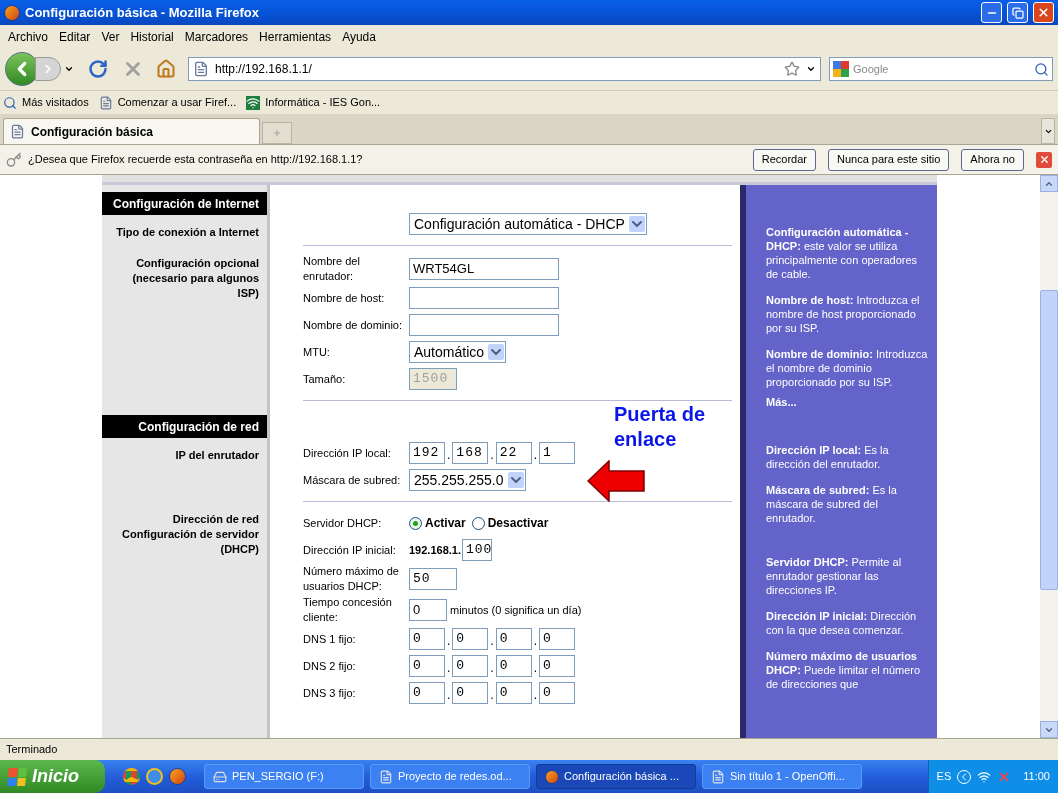  What do you see at coordinates (832, 504) in the screenshot?
I see `help-text: Máscara de subred: Es la máscara de subred del enrutador.` at bounding box center [832, 504].